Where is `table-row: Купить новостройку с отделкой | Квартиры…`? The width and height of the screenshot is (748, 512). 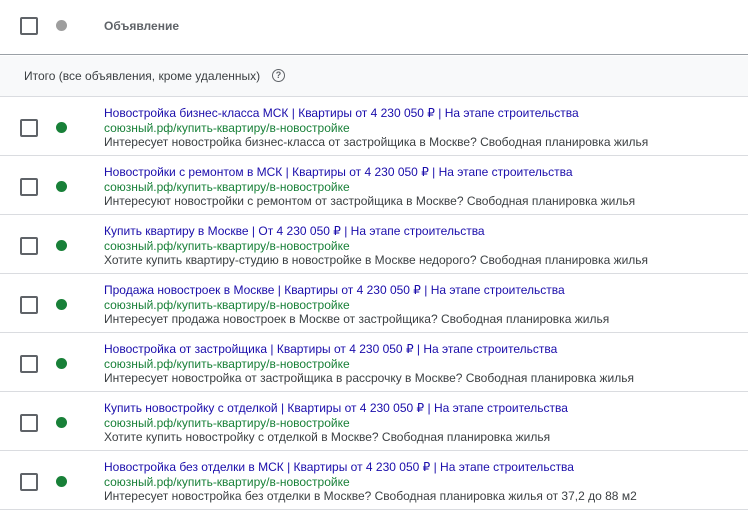 table-row: Купить новостройку с отделкой | Квартиры… is located at coordinates (374, 421).